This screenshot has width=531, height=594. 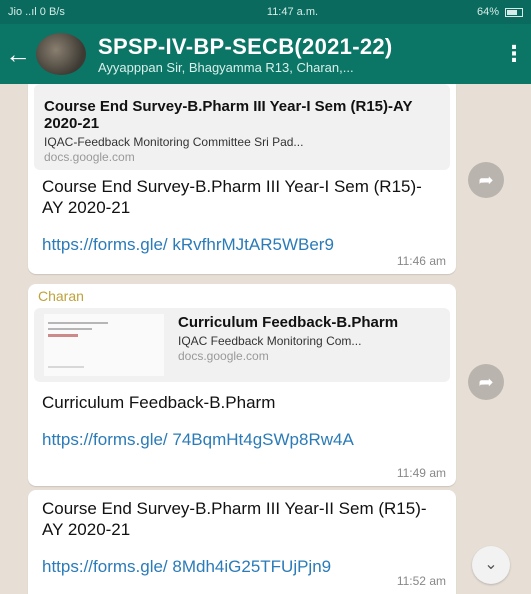 I want to click on message-time: 11:46 am, so click(x=421, y=261).